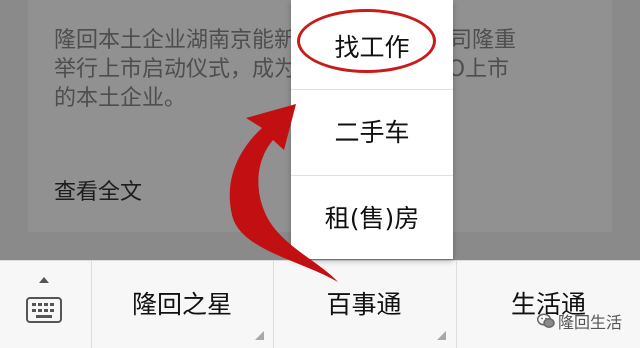 The height and width of the screenshot is (348, 640). I want to click on red-arrow-annotation, so click(283, 193).